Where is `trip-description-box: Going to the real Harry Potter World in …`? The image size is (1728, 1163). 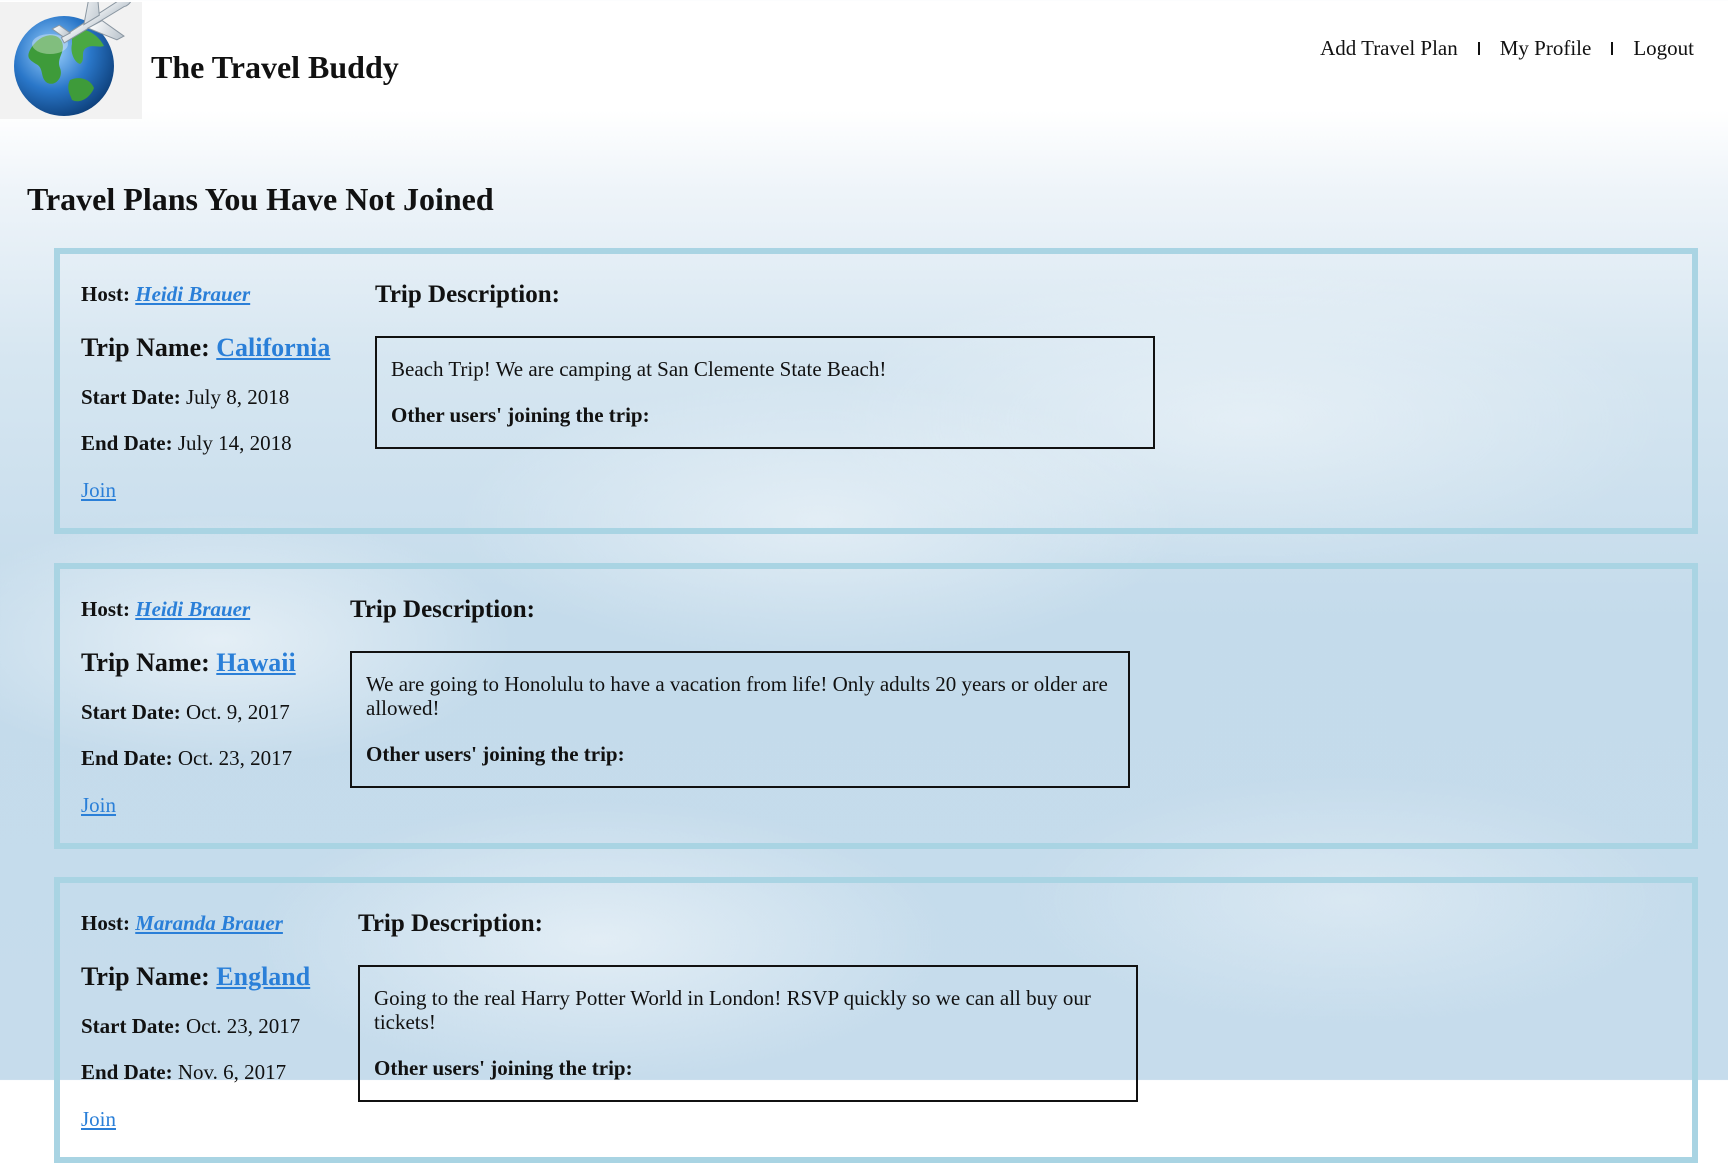
trip-description-box: Going to the real Harry Potter World in … is located at coordinates (748, 1033).